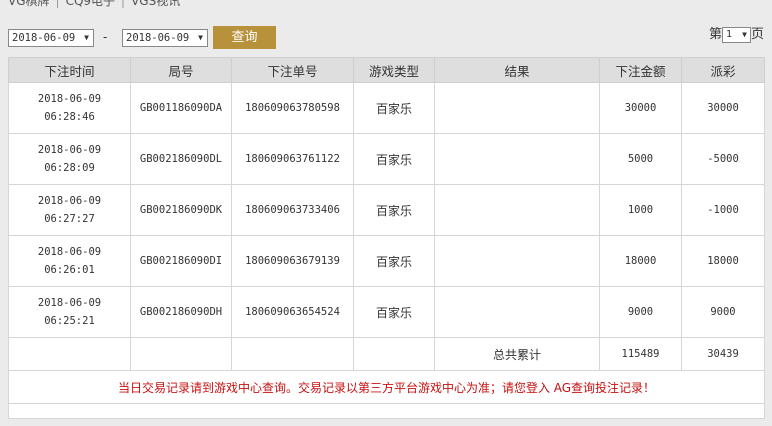 This screenshot has width=772, height=426. Describe the element at coordinates (69, 210) in the screenshot. I see `cell-bet-time: 2018-06-09 06:27:27` at that location.